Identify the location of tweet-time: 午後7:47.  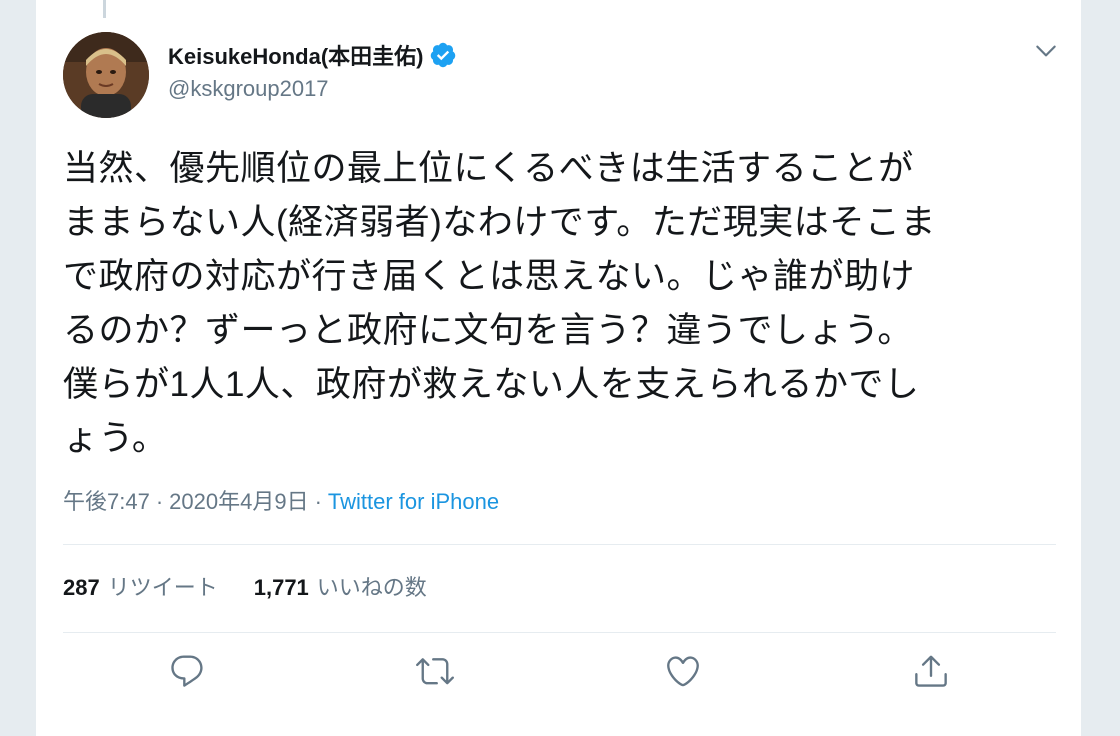
(106, 501).